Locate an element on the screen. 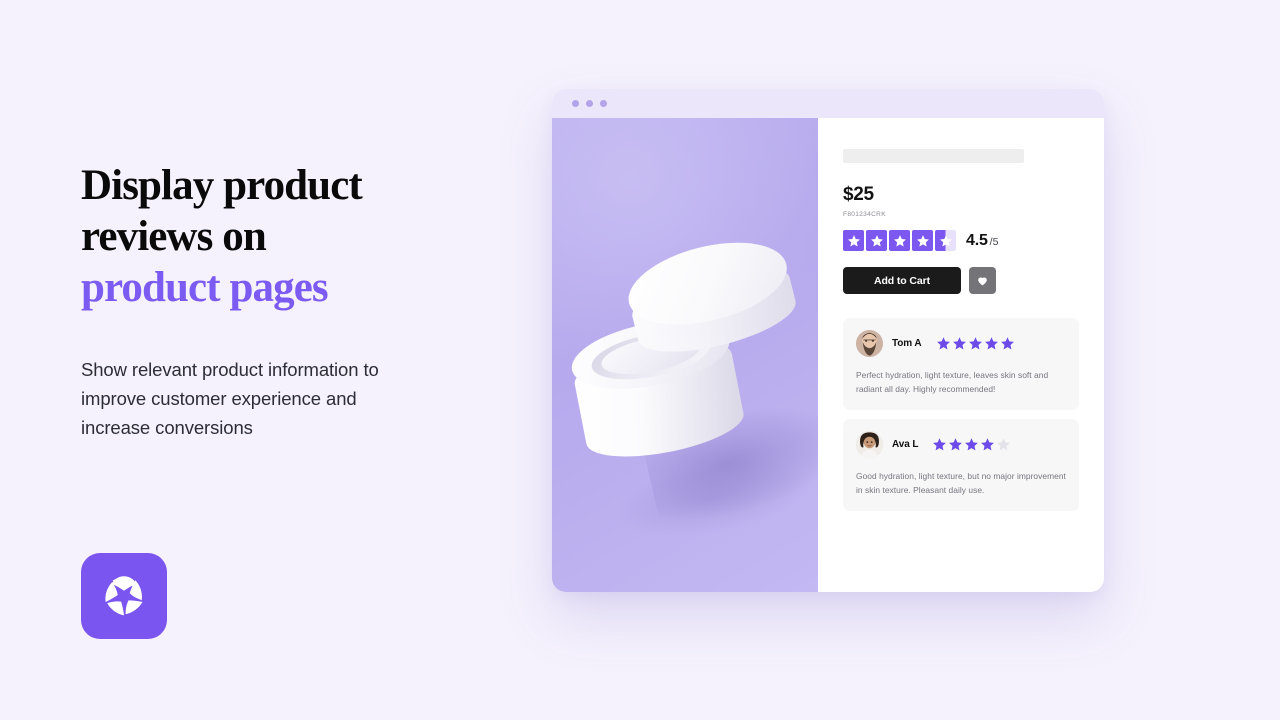 The width and height of the screenshot is (1280, 720). headline-line-3-accent: product pages is located at coordinates (205, 287).